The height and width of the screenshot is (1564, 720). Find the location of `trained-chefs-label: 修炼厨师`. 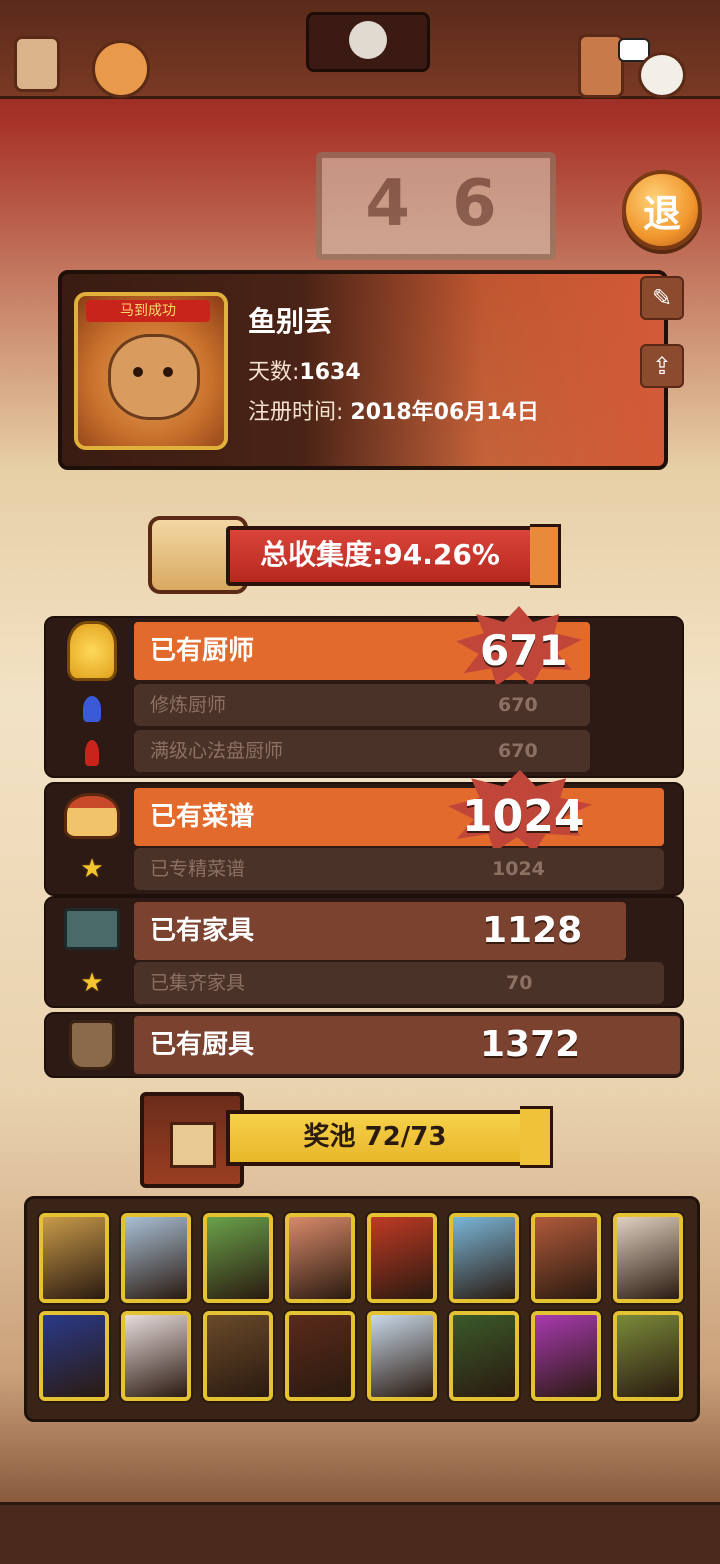

trained-chefs-label: 修炼厨师 is located at coordinates (188, 705).